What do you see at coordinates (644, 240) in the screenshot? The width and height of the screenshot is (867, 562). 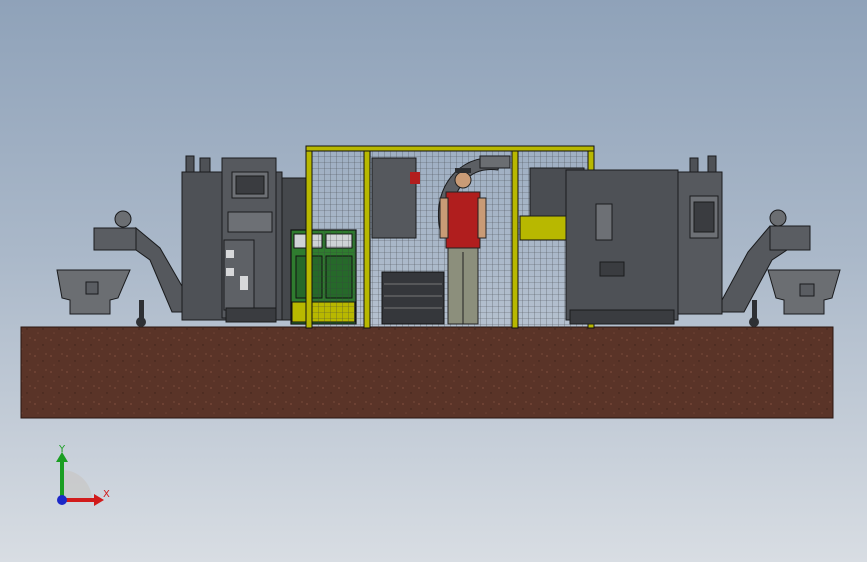 I see `right-machine-tool` at bounding box center [644, 240].